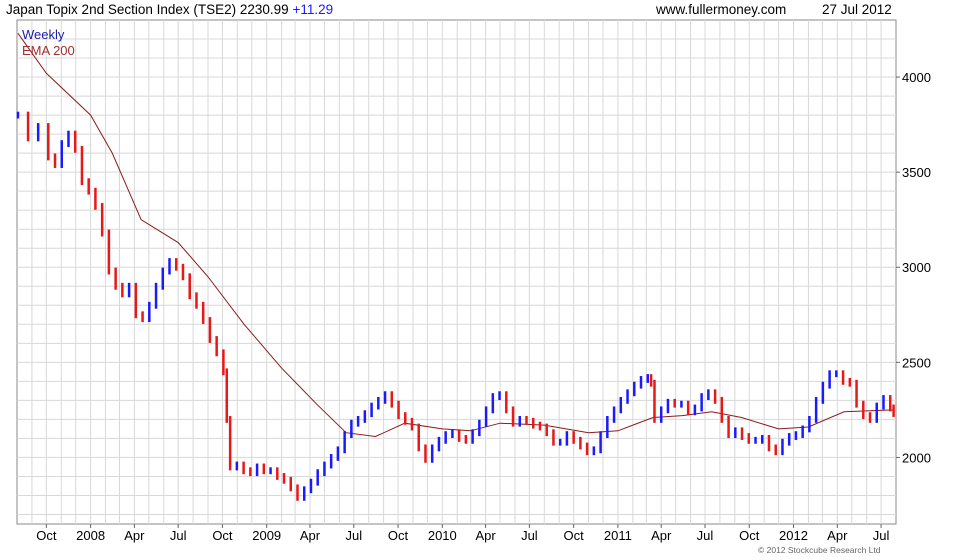 This screenshot has width=980, height=560. Describe the element at coordinates (916, 457) in the screenshot. I see `y-tick-label: 2000` at that location.